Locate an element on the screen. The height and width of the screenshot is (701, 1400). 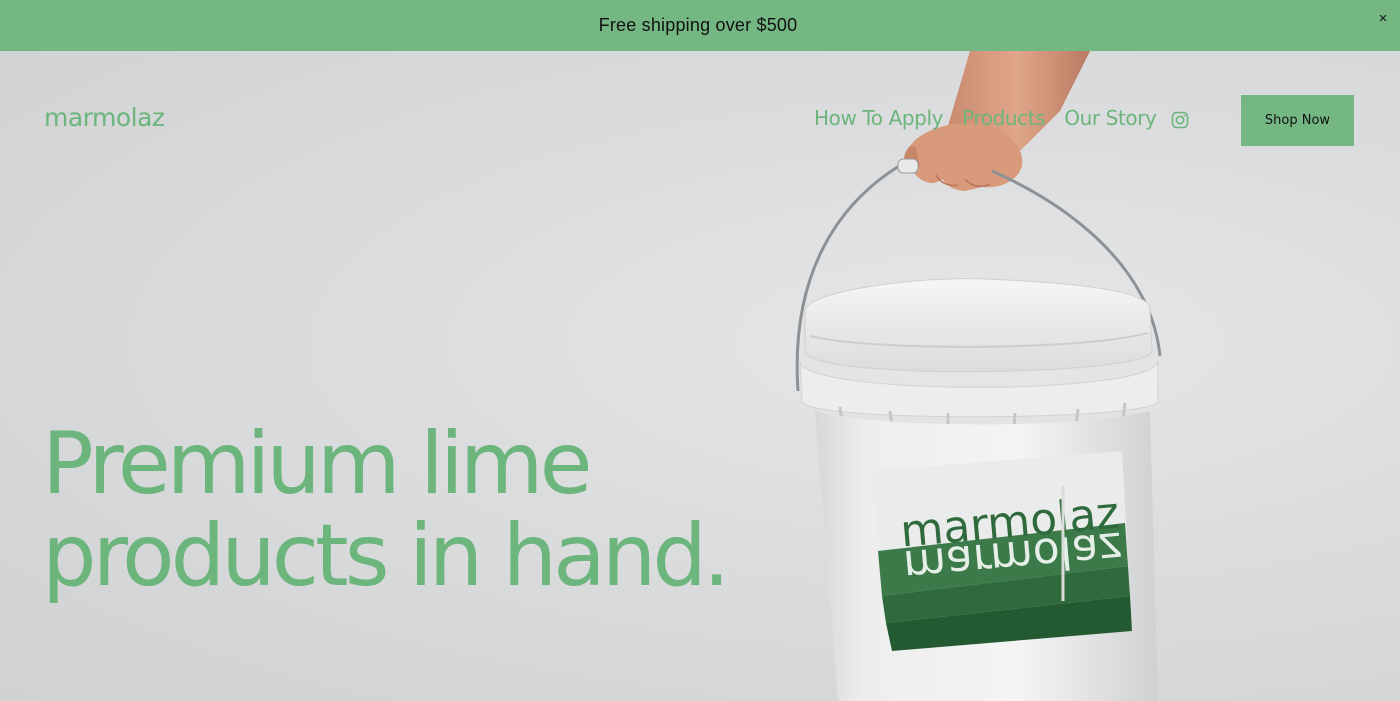
nav-link-our-story: Our Story is located at coordinates (1110, 118).